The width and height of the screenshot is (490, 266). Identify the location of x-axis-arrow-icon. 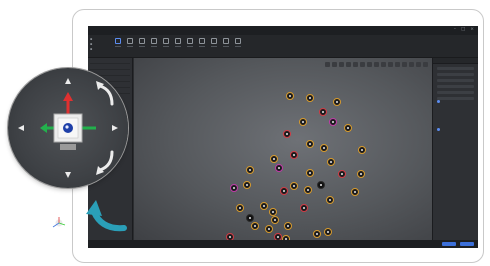
(43, 128).